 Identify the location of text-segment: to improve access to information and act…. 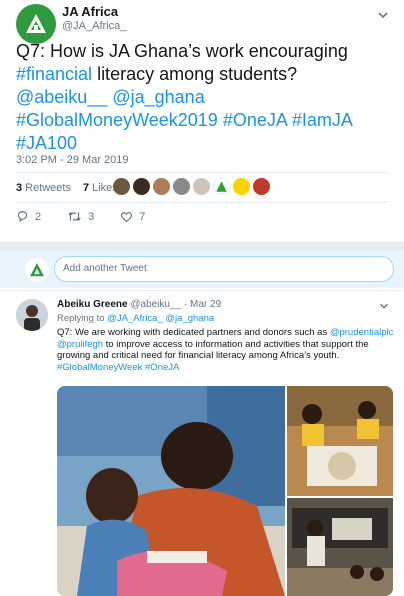
(236, 344).